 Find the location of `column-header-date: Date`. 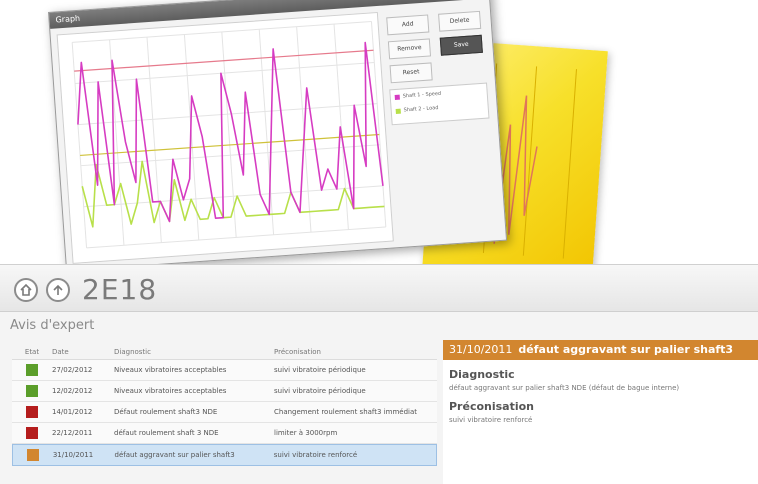

column-header-date: Date is located at coordinates (83, 352).